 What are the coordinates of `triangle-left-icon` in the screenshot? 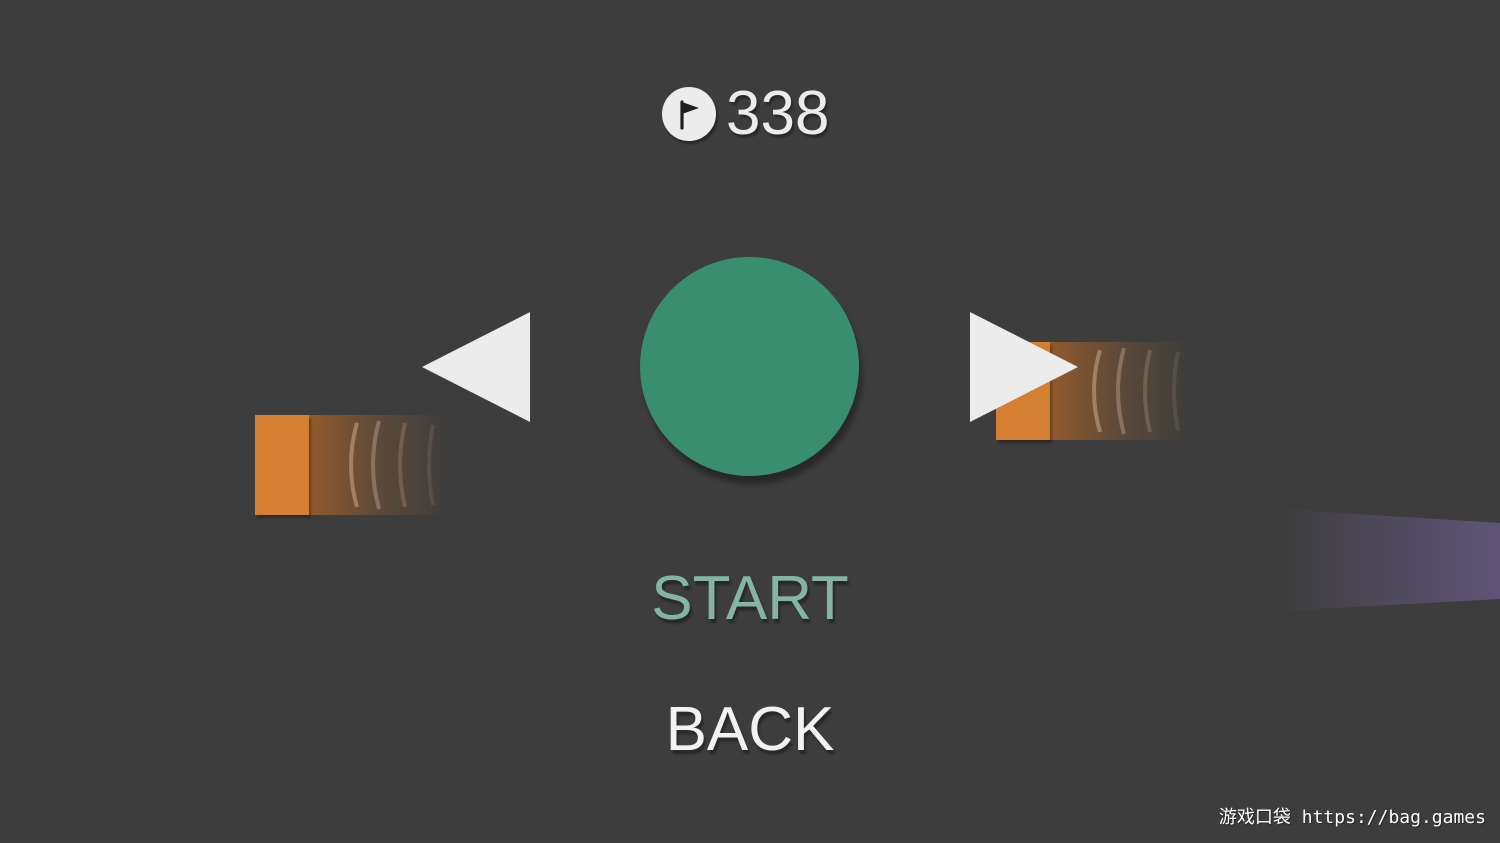 It's located at (476, 367).